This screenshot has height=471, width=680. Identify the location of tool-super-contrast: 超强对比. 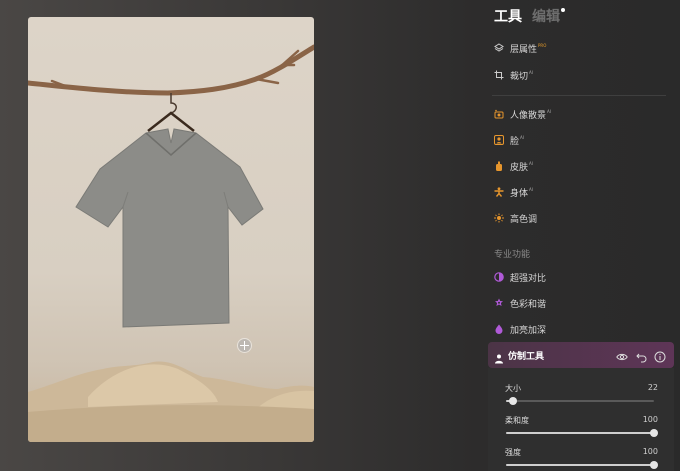
(520, 277).